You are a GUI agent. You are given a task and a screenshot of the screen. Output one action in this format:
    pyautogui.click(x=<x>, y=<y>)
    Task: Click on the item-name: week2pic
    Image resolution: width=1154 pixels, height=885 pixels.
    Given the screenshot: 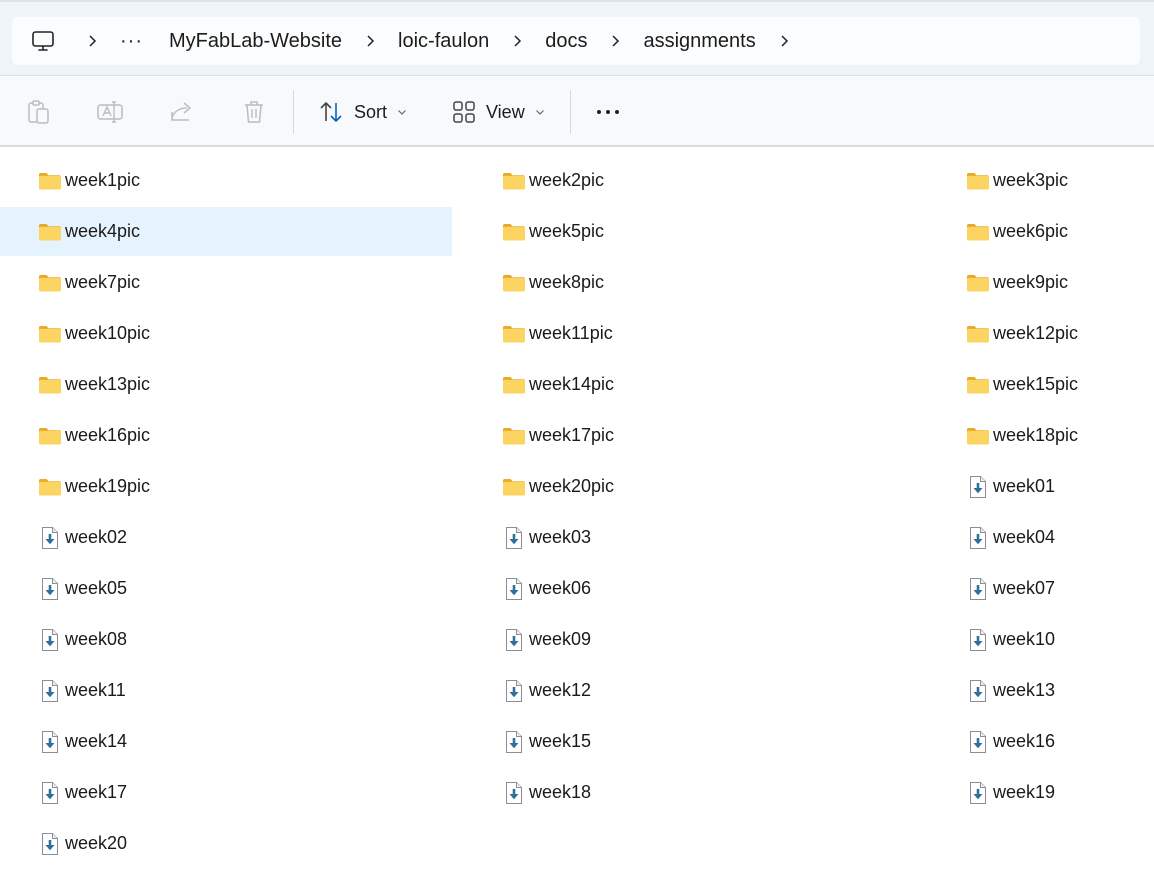 What is the action you would take?
    pyautogui.click(x=567, y=180)
    